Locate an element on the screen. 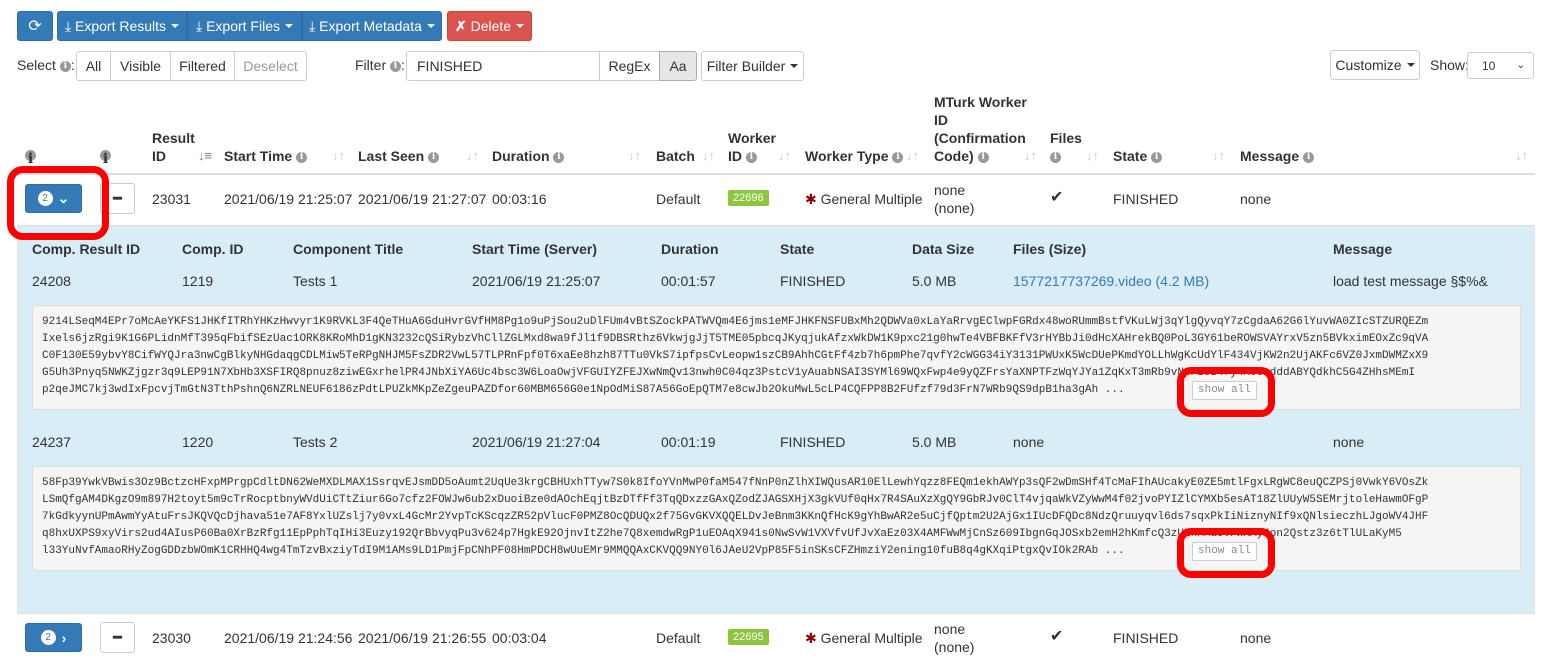 This screenshot has width=1563, height=662. expand-components-button: 2 › is located at coordinates (53, 637).